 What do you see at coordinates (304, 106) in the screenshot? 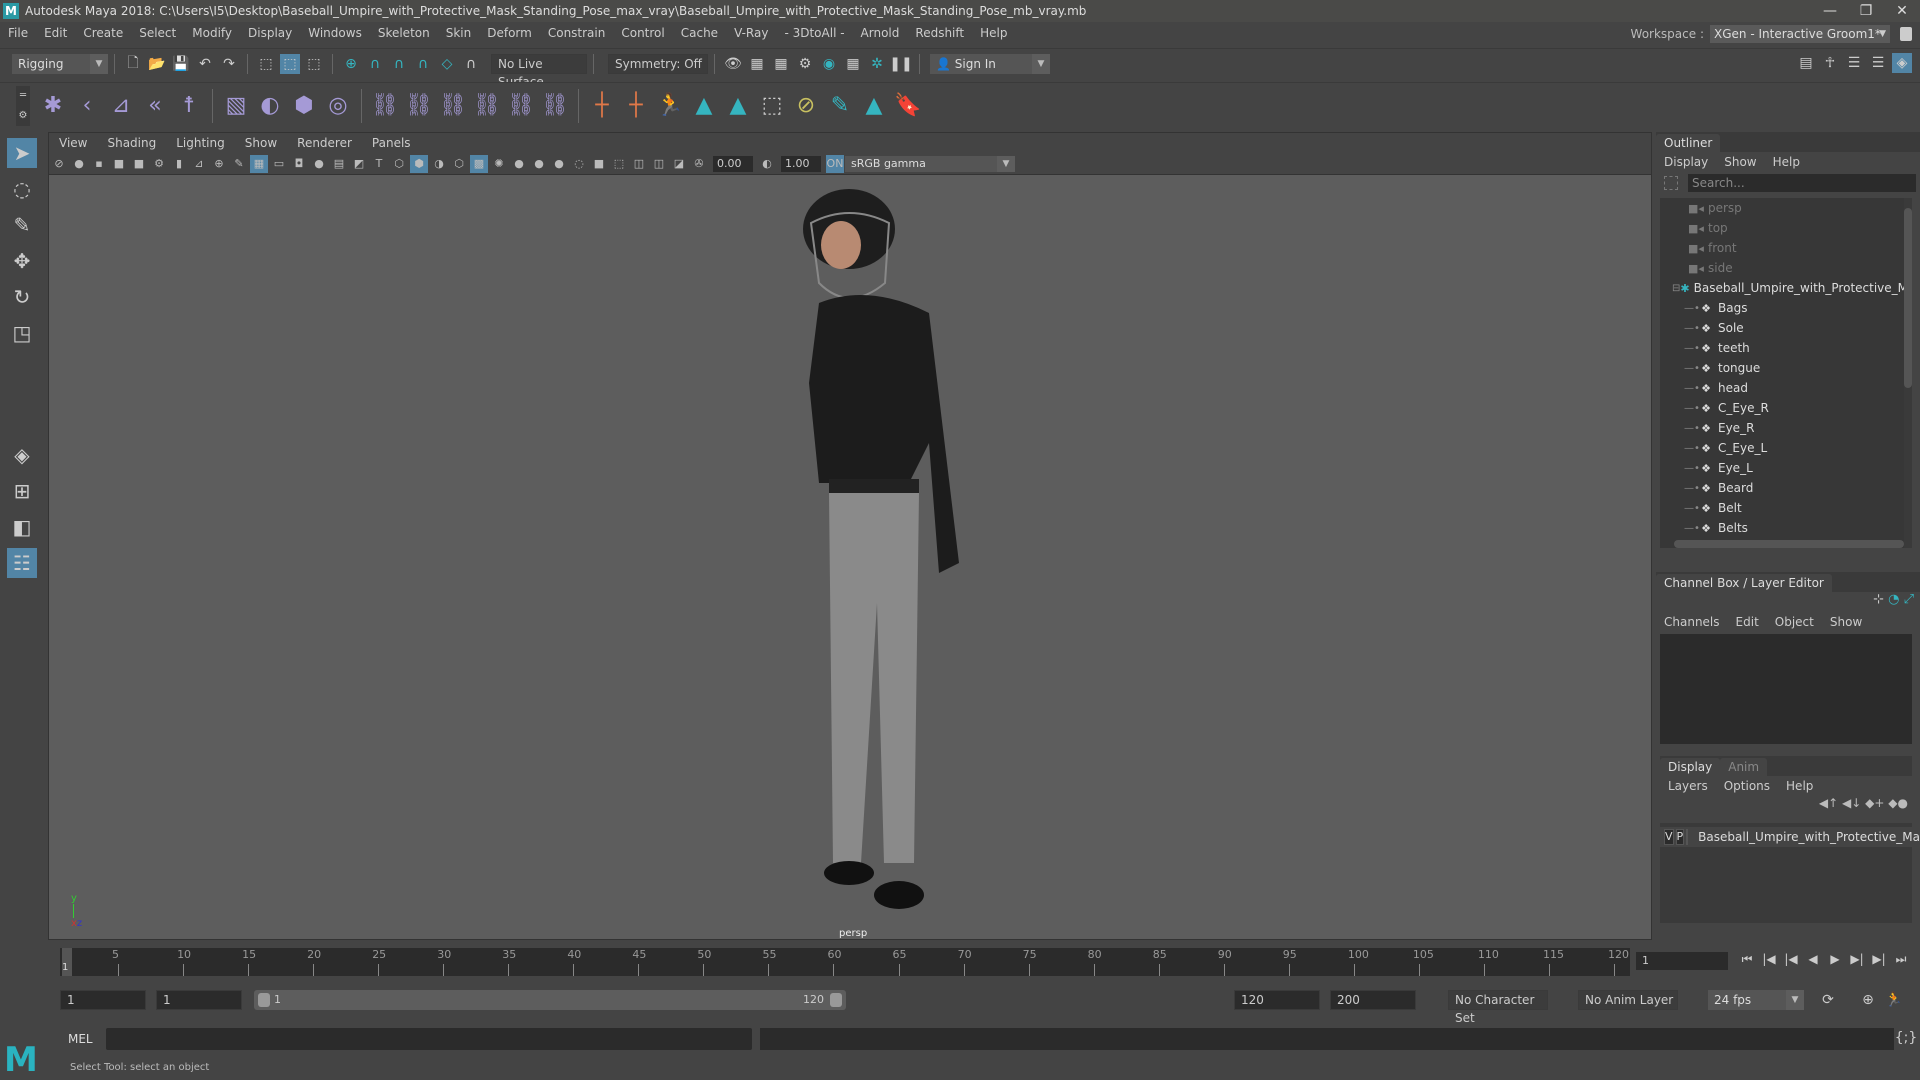
I see `lattice-icon: ⬢` at bounding box center [304, 106].